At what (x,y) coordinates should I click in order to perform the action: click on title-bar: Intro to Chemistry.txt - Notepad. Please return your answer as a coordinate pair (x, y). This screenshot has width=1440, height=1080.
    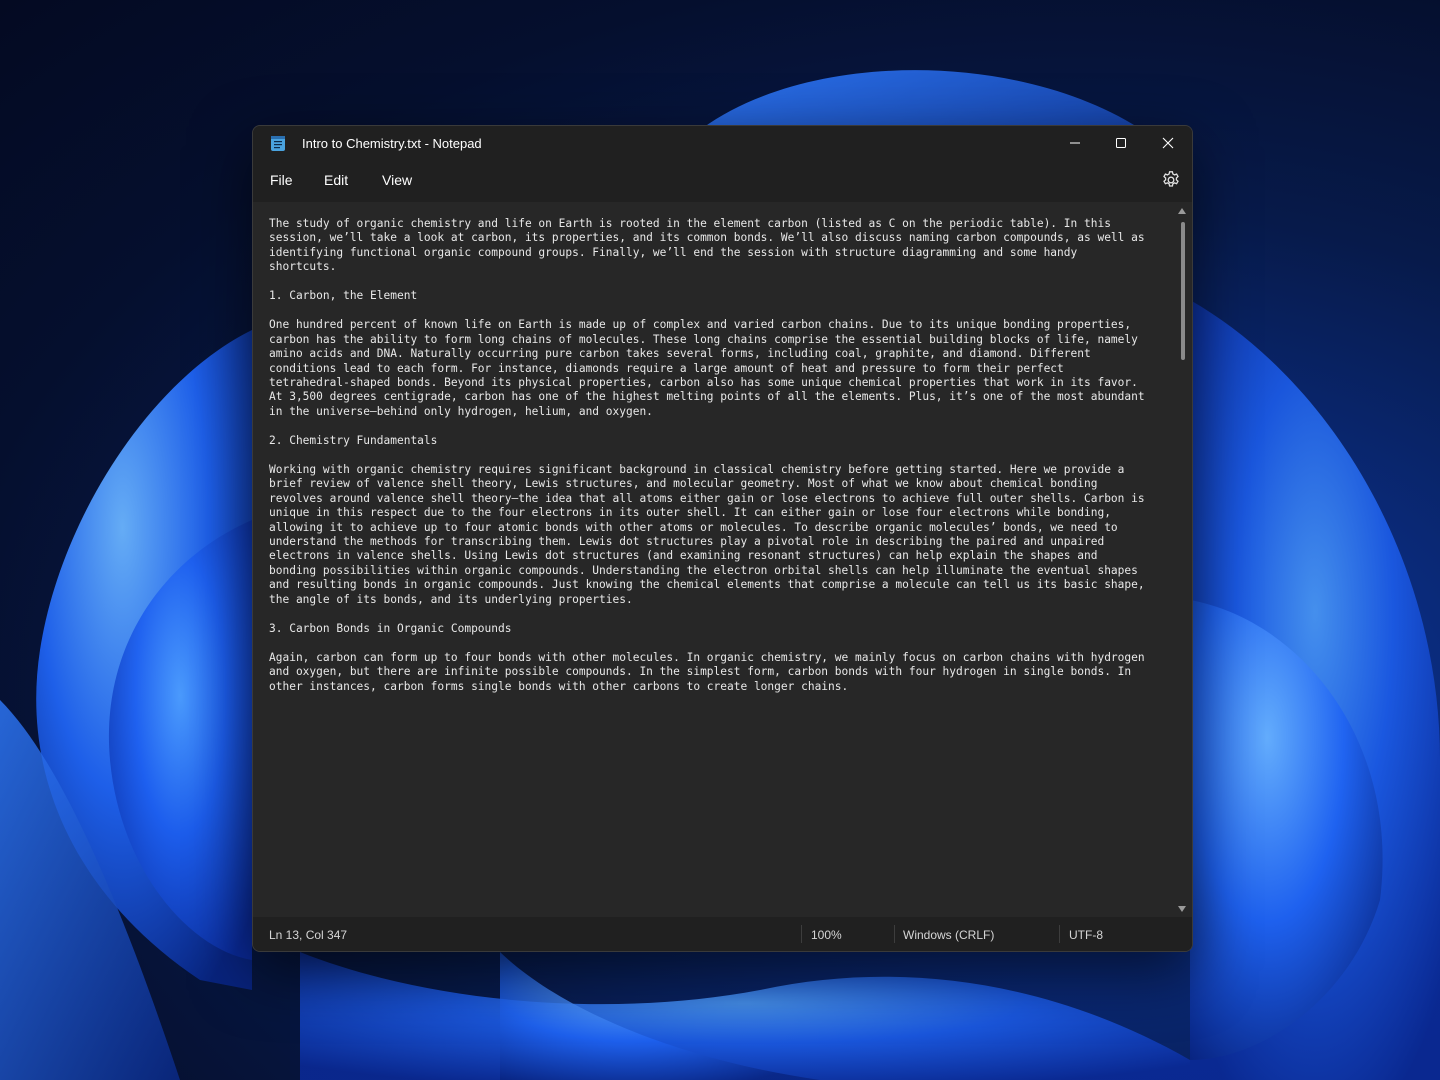
    Looking at the image, I should click on (722, 143).